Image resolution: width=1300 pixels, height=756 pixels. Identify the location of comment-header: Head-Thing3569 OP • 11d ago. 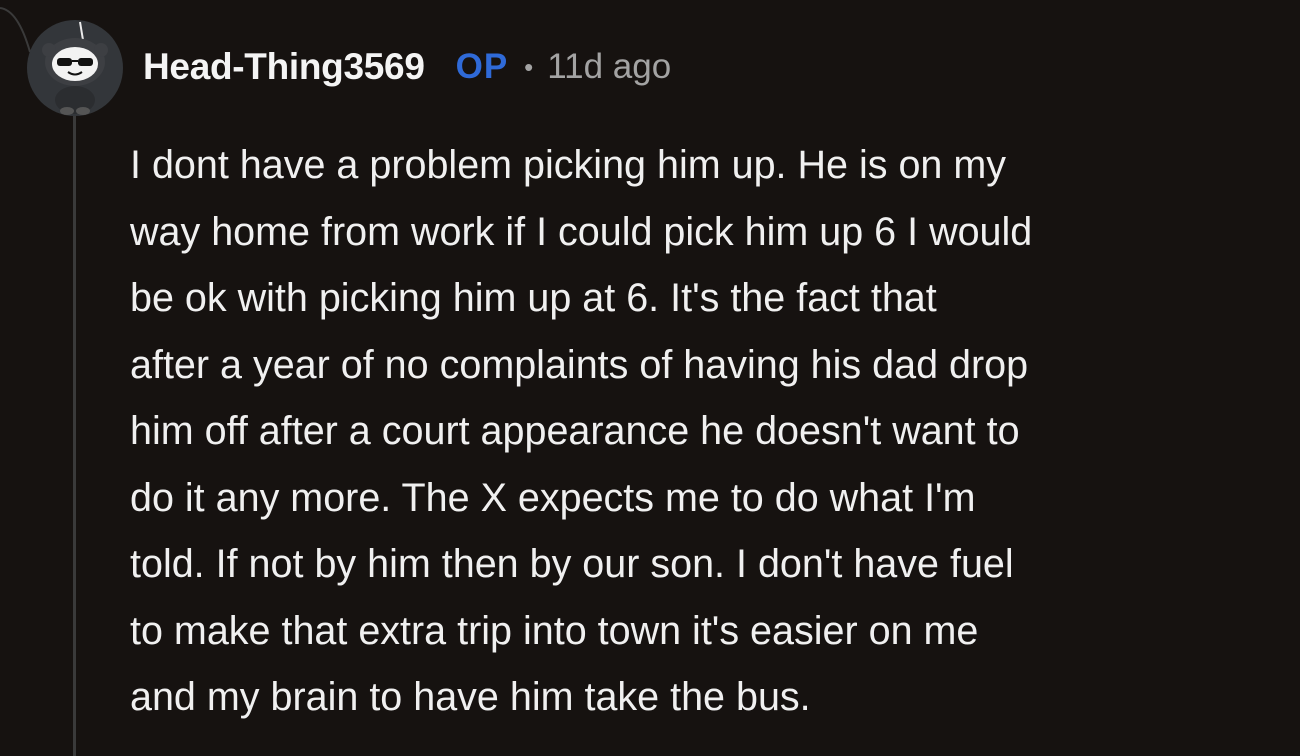
(407, 67).